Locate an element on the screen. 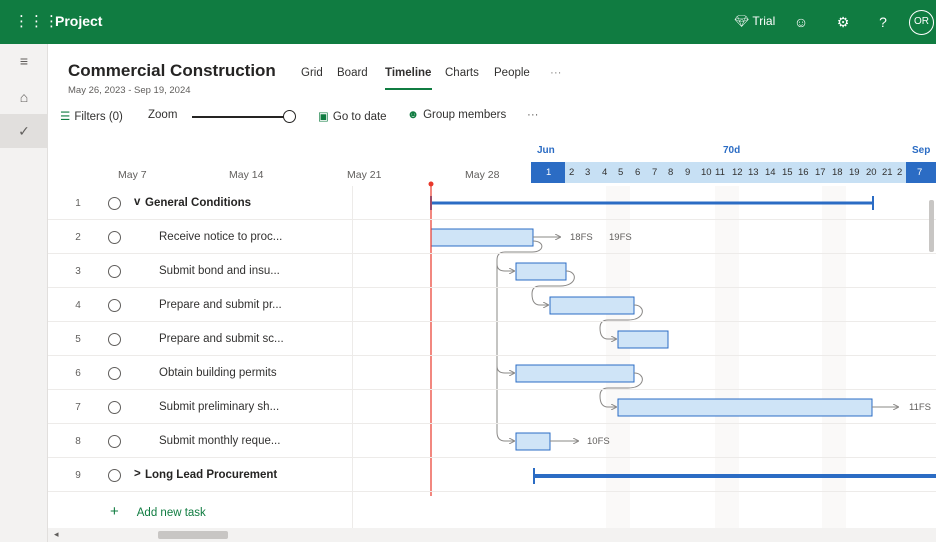  task-group-name: General Conditions is located at coordinates (198, 203).